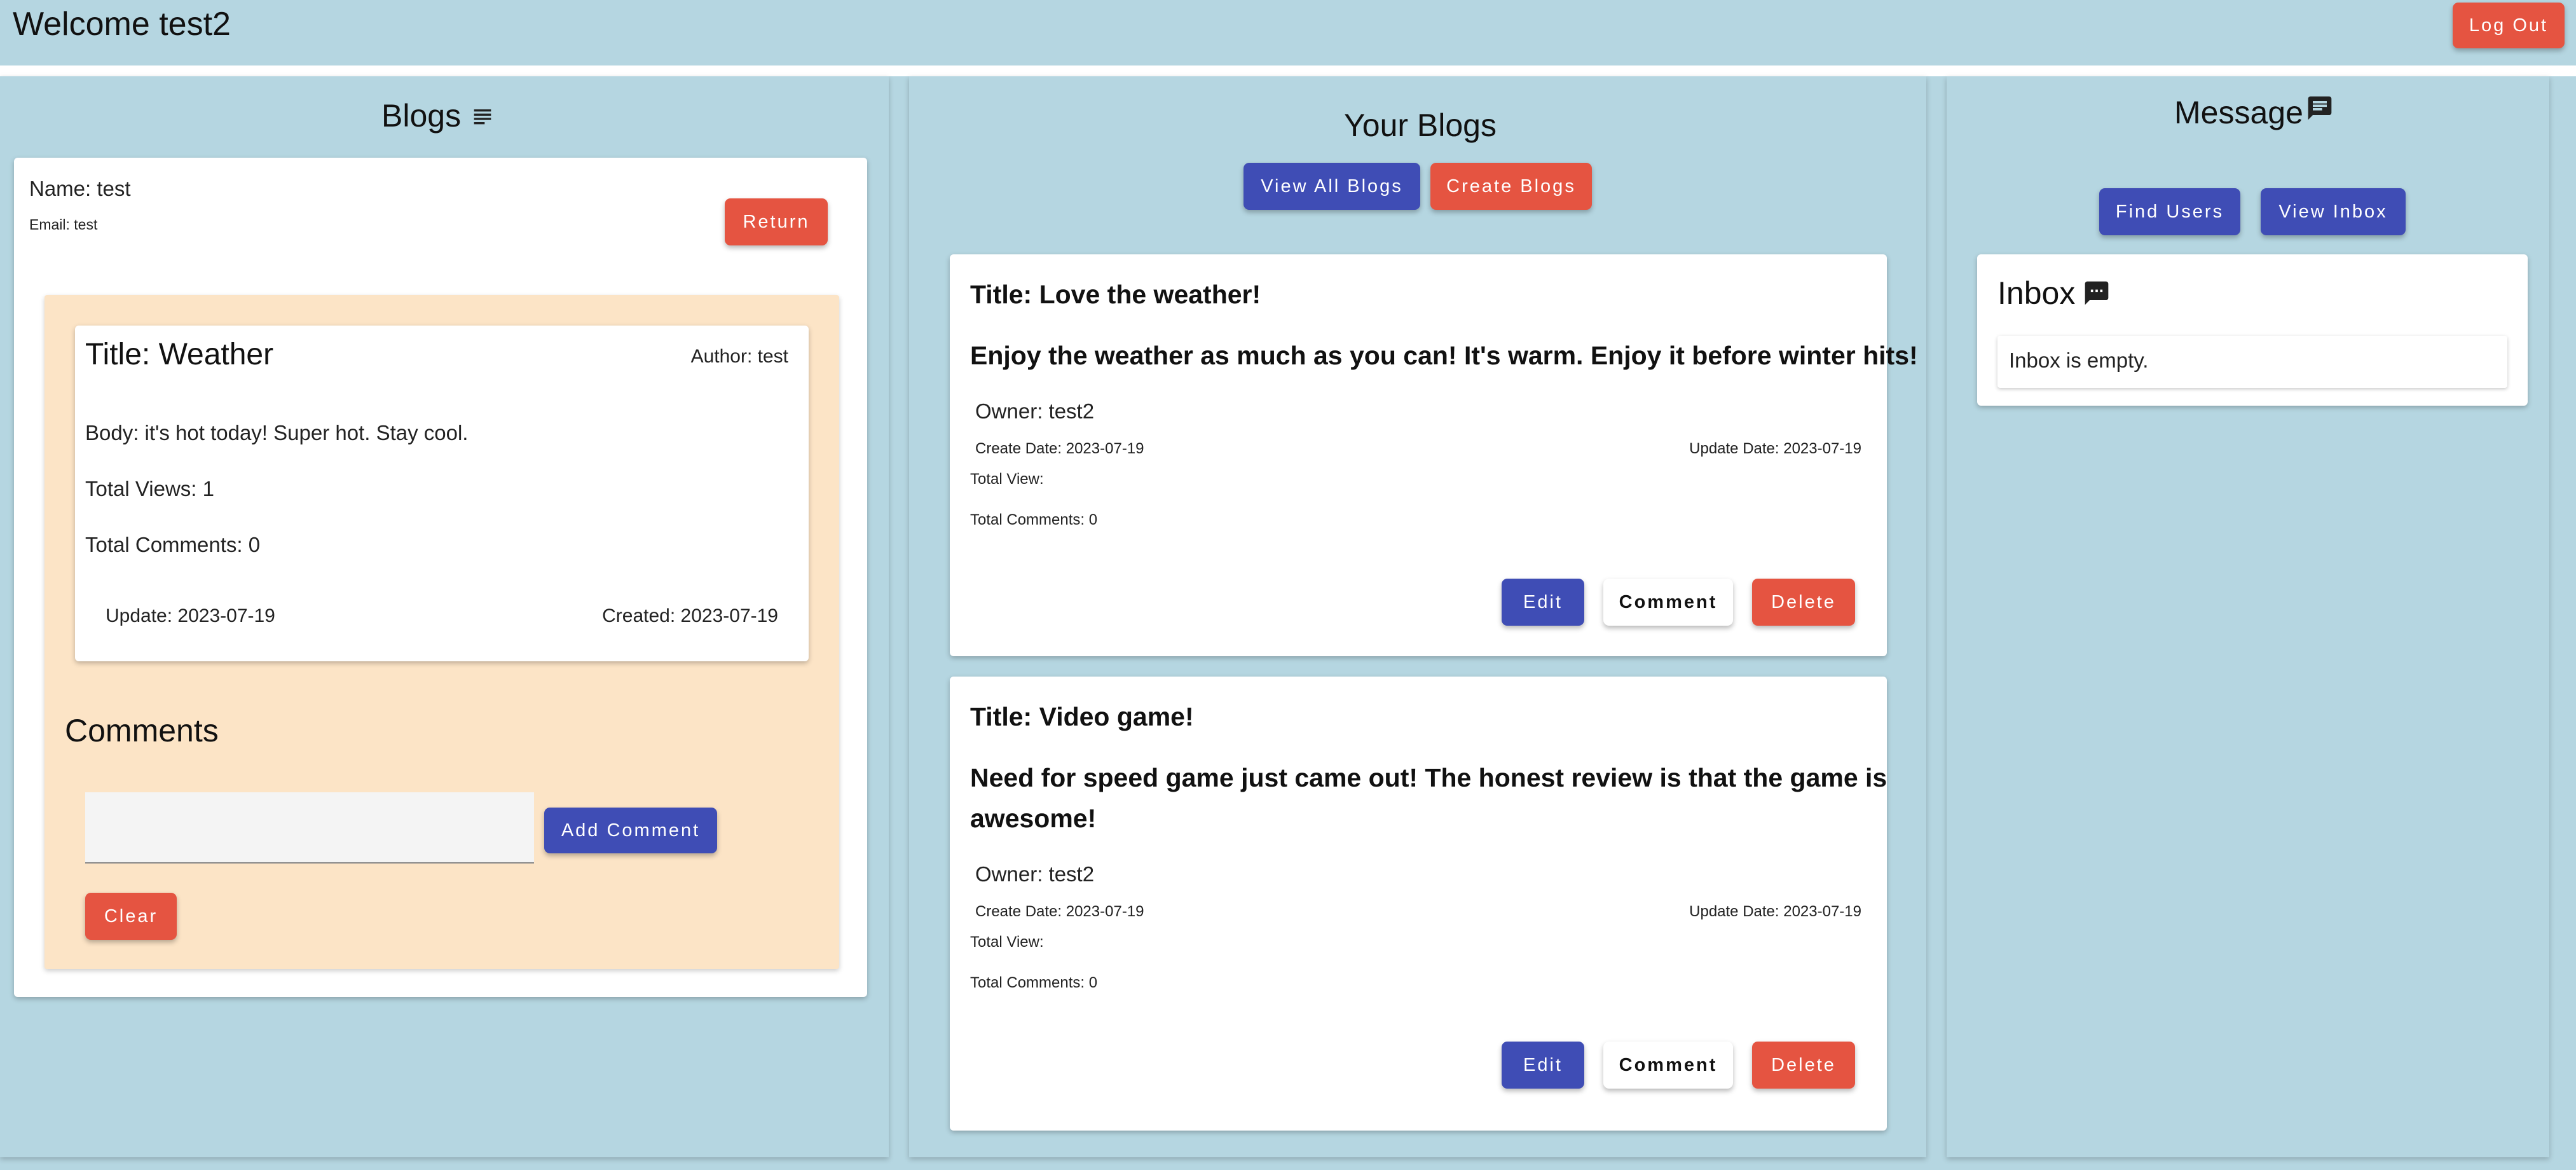 The width and height of the screenshot is (2576, 1170). Describe the element at coordinates (179, 354) in the screenshot. I see `blog-title: Title: Weather` at that location.